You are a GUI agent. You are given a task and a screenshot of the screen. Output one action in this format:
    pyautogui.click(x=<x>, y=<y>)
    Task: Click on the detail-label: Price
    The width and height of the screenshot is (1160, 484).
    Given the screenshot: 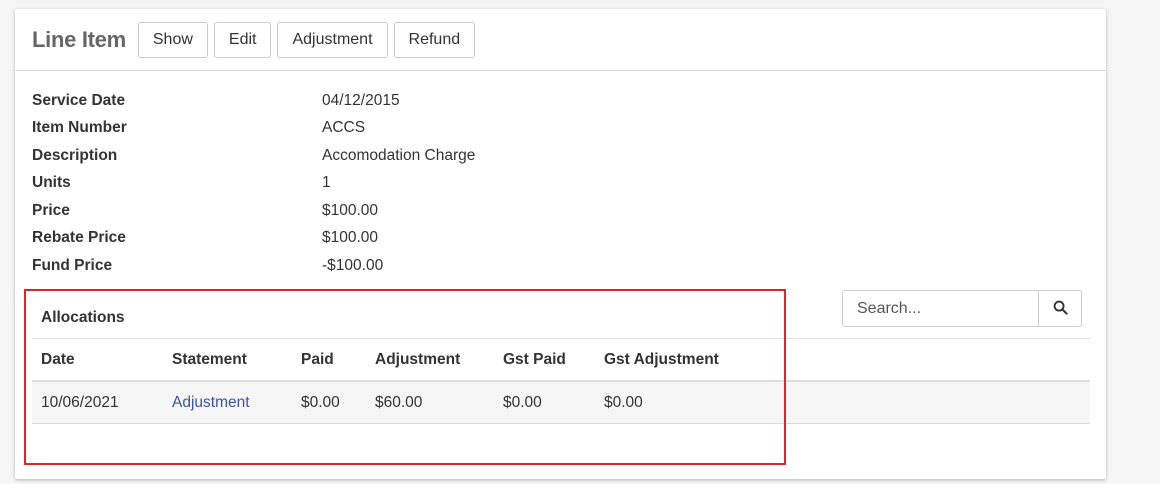 What is the action you would take?
    pyautogui.click(x=51, y=210)
    